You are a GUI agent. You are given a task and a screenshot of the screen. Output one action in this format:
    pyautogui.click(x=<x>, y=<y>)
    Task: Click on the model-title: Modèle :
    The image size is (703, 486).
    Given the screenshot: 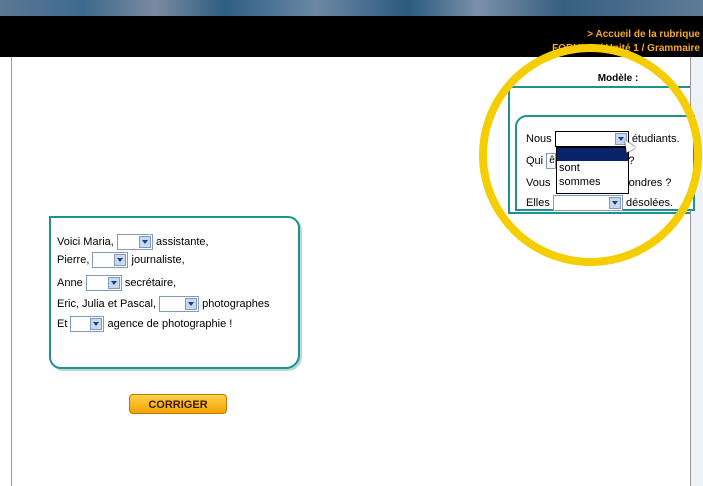 What is the action you would take?
    pyautogui.click(x=618, y=78)
    